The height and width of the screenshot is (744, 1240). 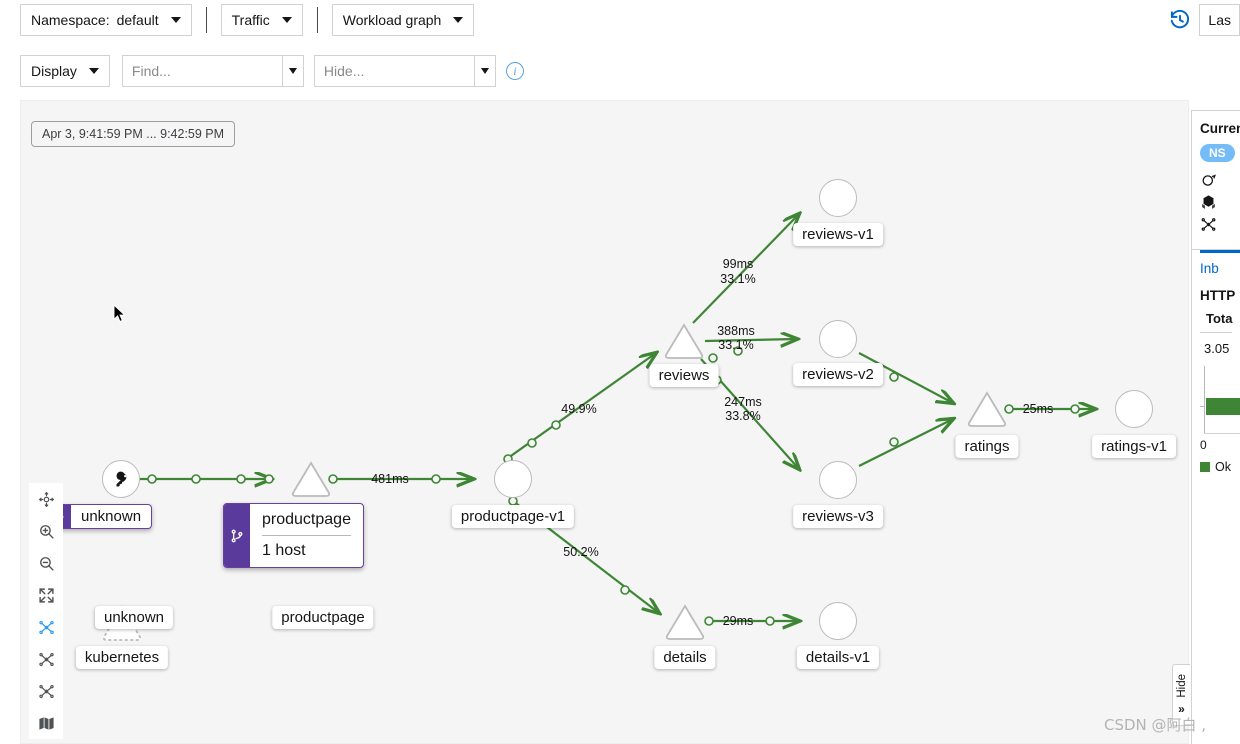 I want to click on unknown-tooltip-title: unknown, so click(x=111, y=516).